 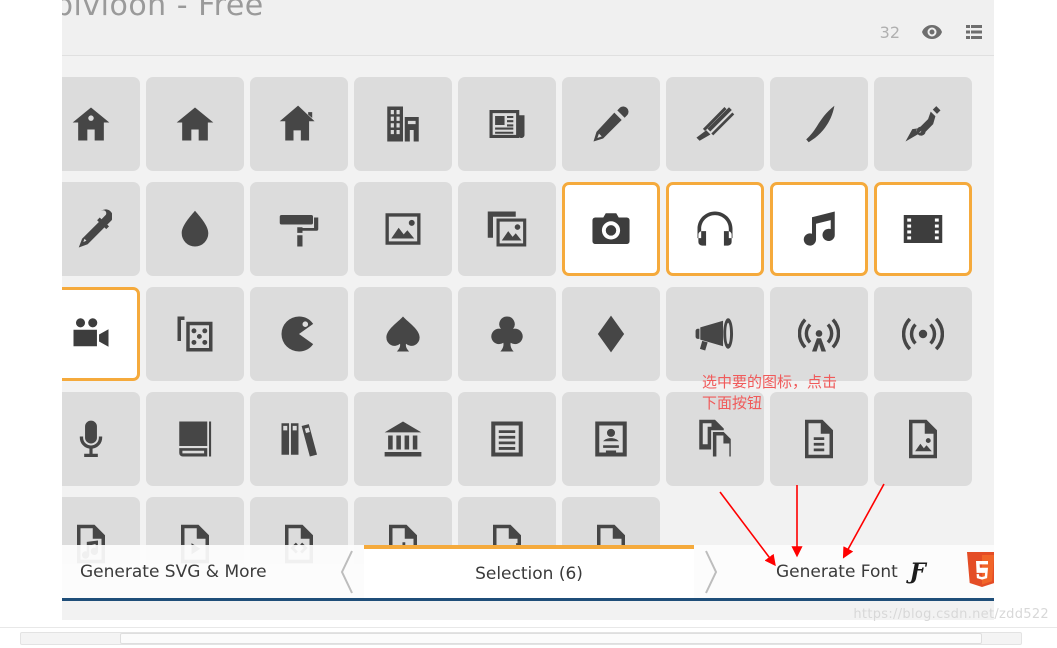 I want to click on icon-cell-video-camera, so click(x=101, y=334).